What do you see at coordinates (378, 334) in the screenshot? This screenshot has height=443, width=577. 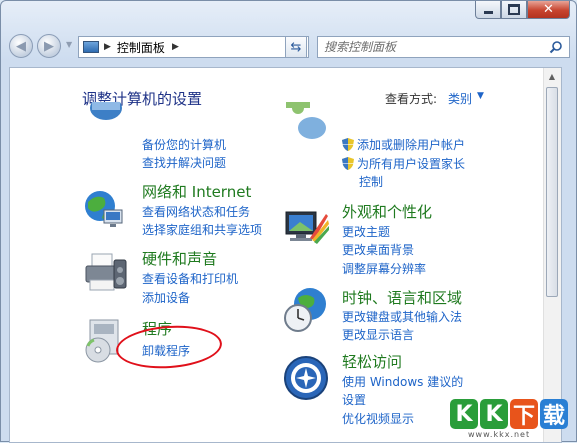 I see `link-change-display-language: 更改显示语言` at bounding box center [378, 334].